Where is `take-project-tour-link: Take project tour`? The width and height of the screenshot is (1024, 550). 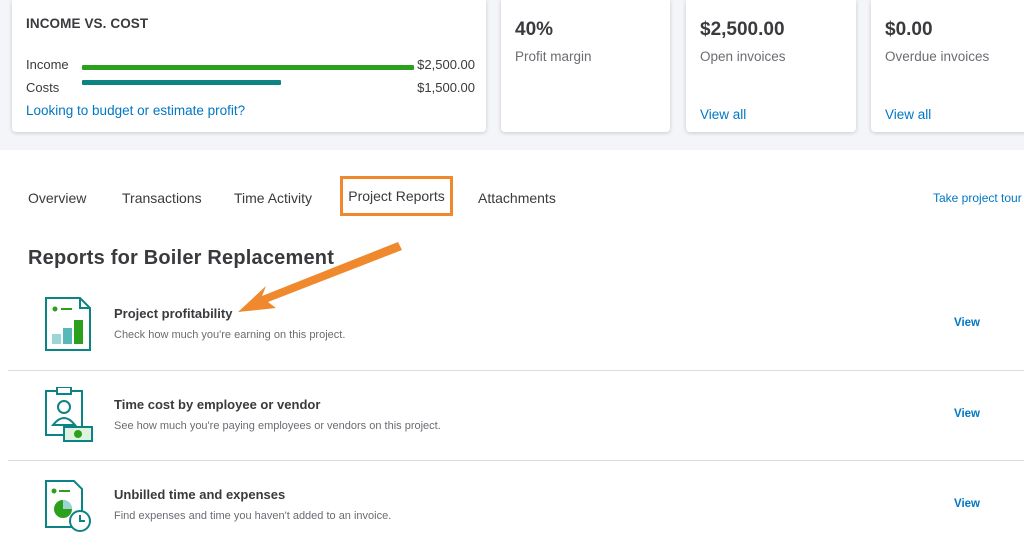 take-project-tour-link: Take project tour is located at coordinates (977, 198).